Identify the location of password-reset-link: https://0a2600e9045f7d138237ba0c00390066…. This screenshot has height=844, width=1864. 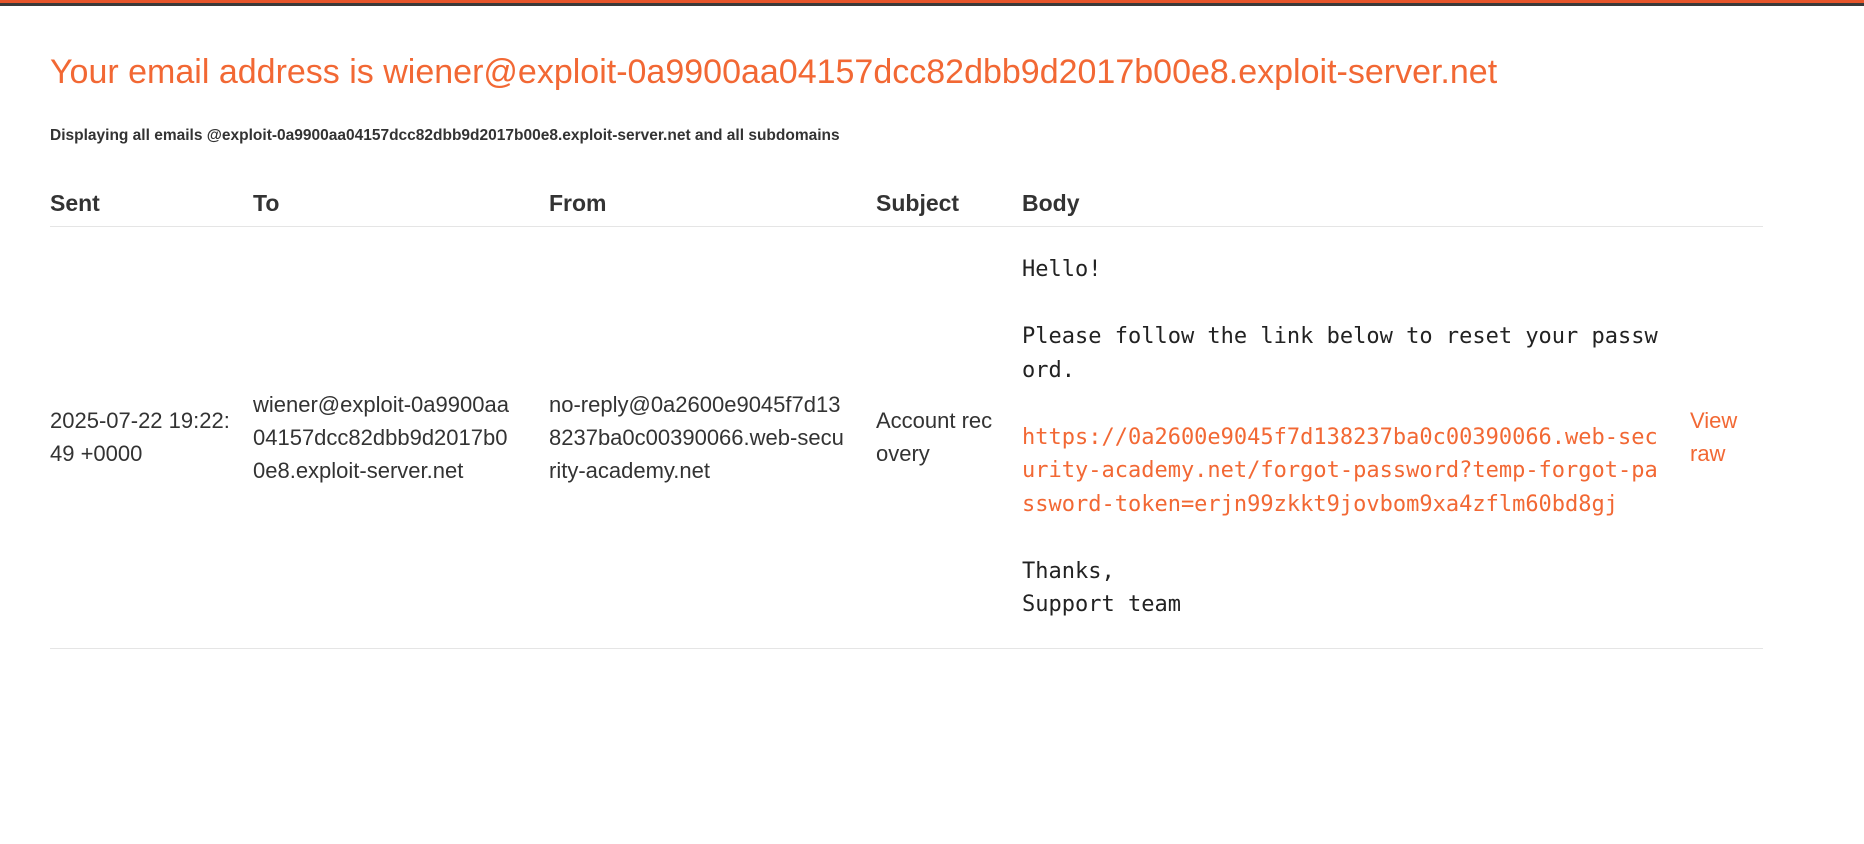
(1340, 471).